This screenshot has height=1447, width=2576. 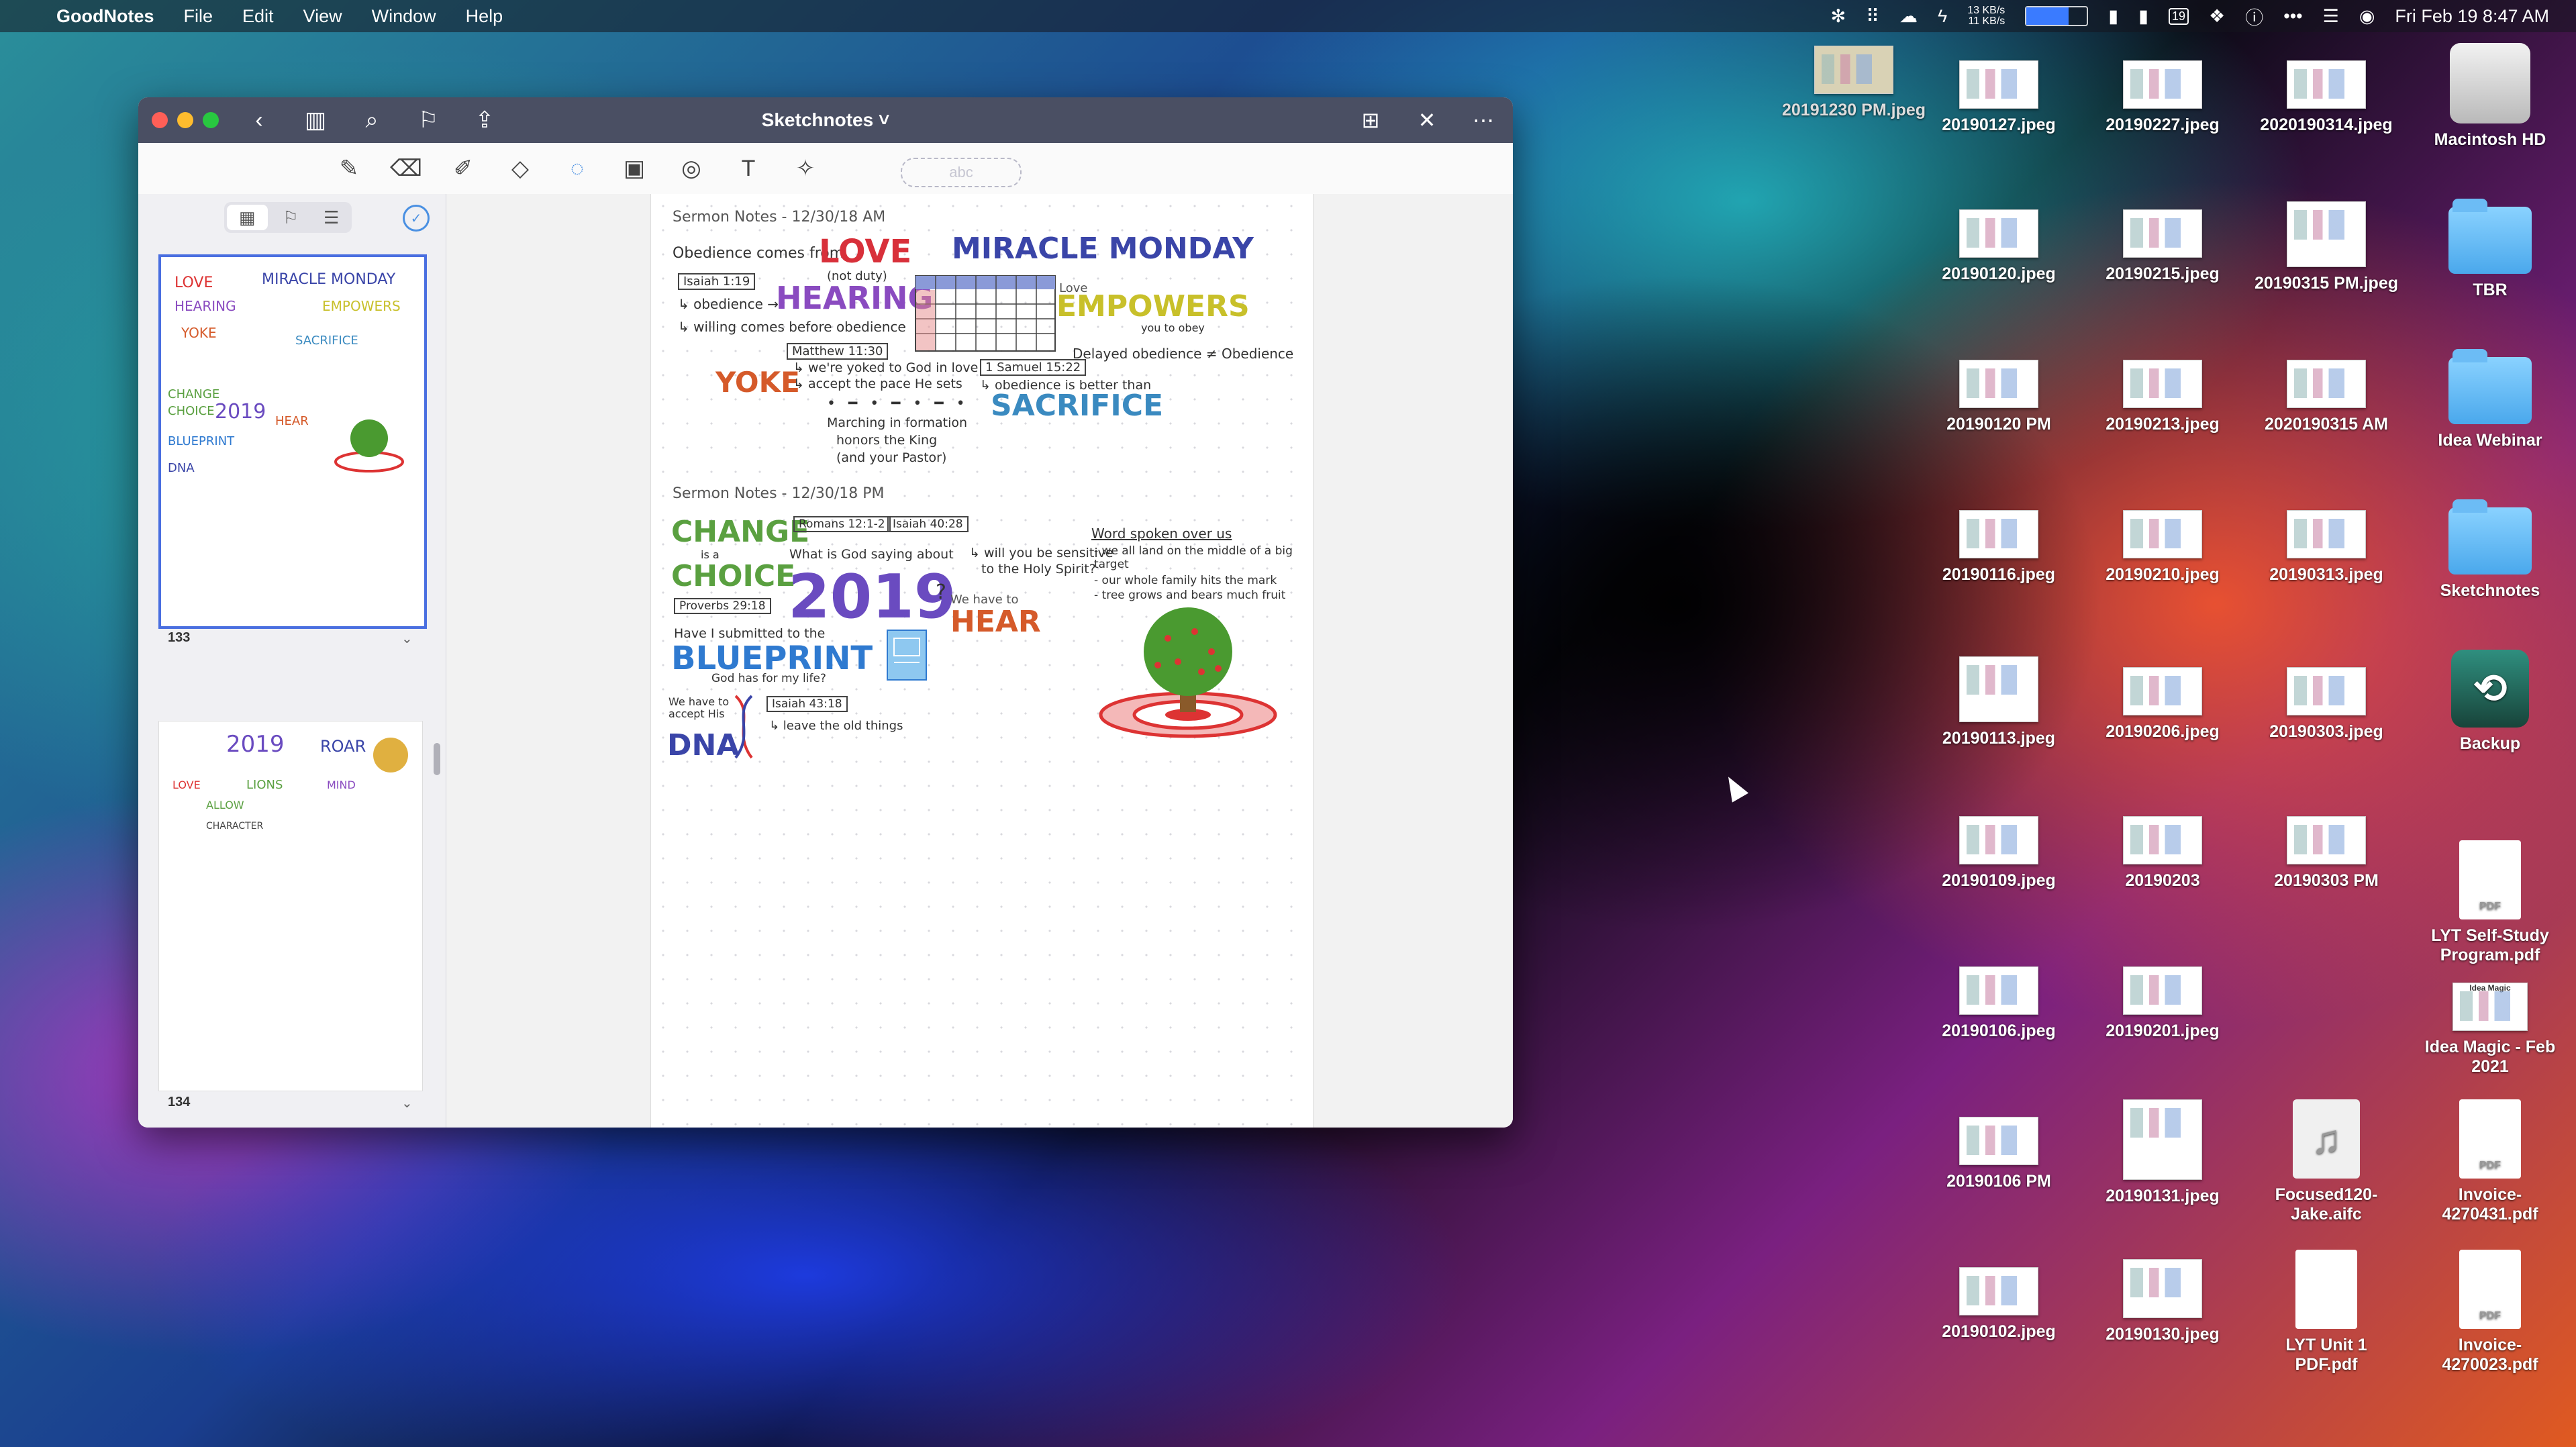 What do you see at coordinates (2326, 397) in the screenshot?
I see `desktop-file-icon: 2020190315 AM` at bounding box center [2326, 397].